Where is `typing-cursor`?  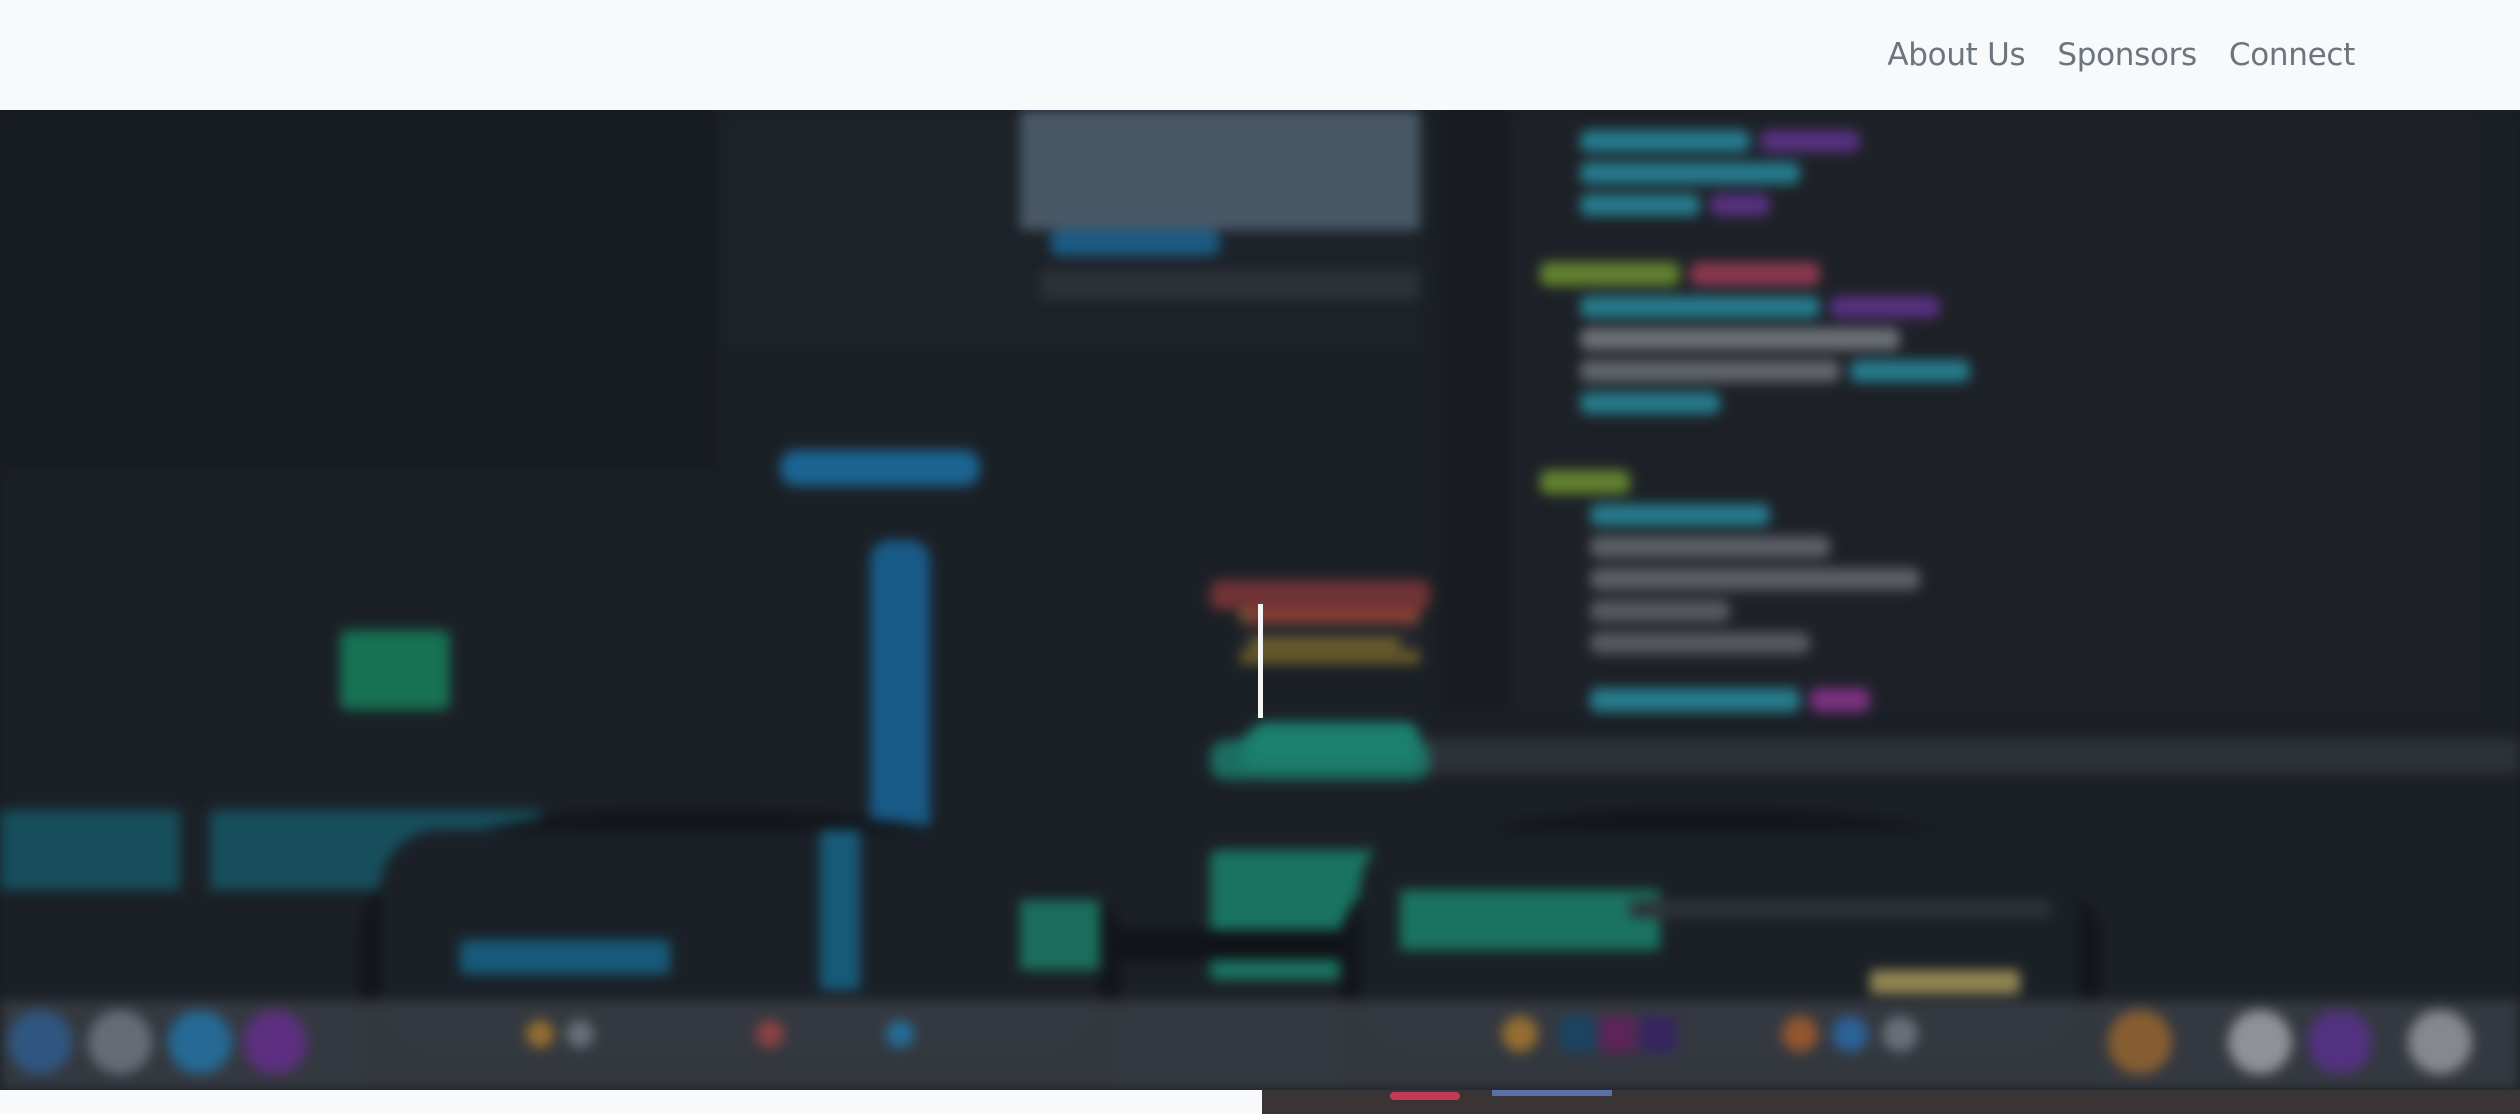 typing-cursor is located at coordinates (1260, 661).